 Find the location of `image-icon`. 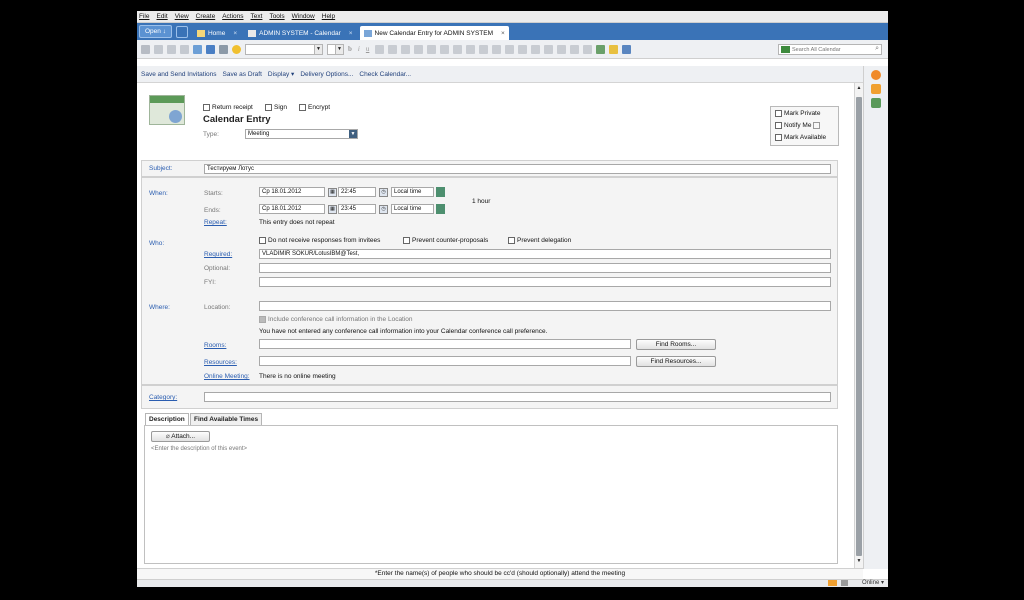

image-icon is located at coordinates (575, 49).